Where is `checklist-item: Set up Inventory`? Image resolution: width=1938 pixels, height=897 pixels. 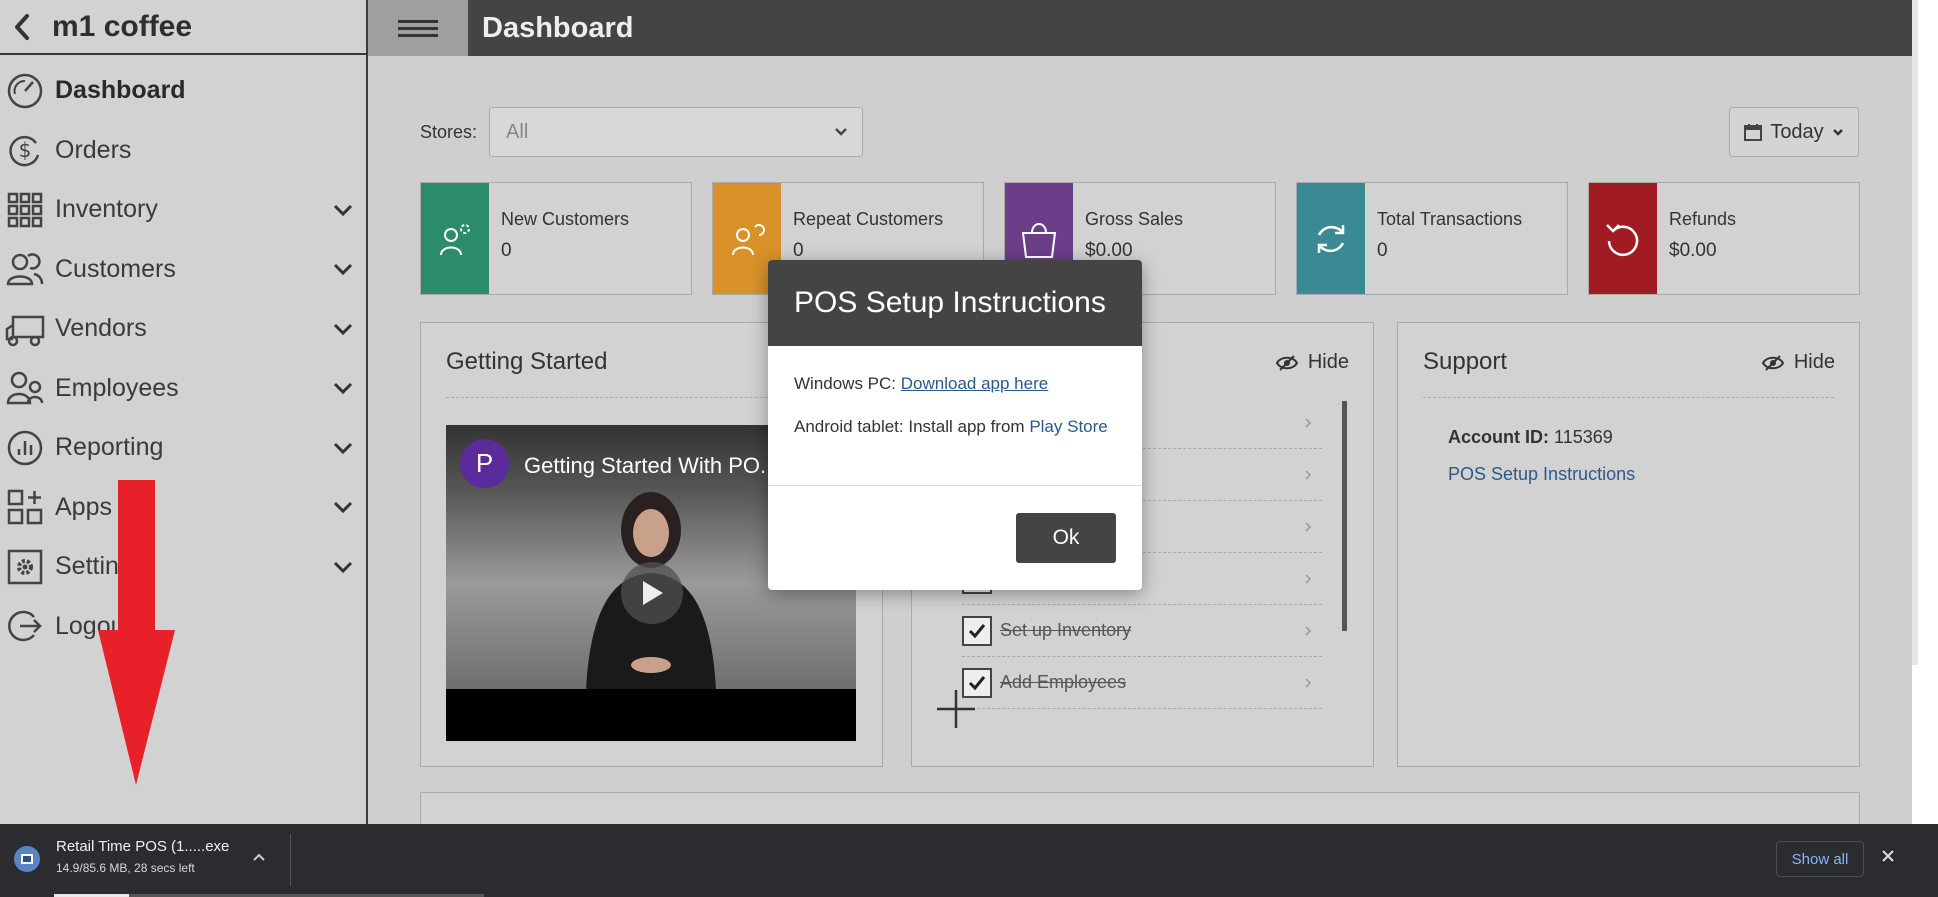 checklist-item: Set up Inventory is located at coordinates (1142, 631).